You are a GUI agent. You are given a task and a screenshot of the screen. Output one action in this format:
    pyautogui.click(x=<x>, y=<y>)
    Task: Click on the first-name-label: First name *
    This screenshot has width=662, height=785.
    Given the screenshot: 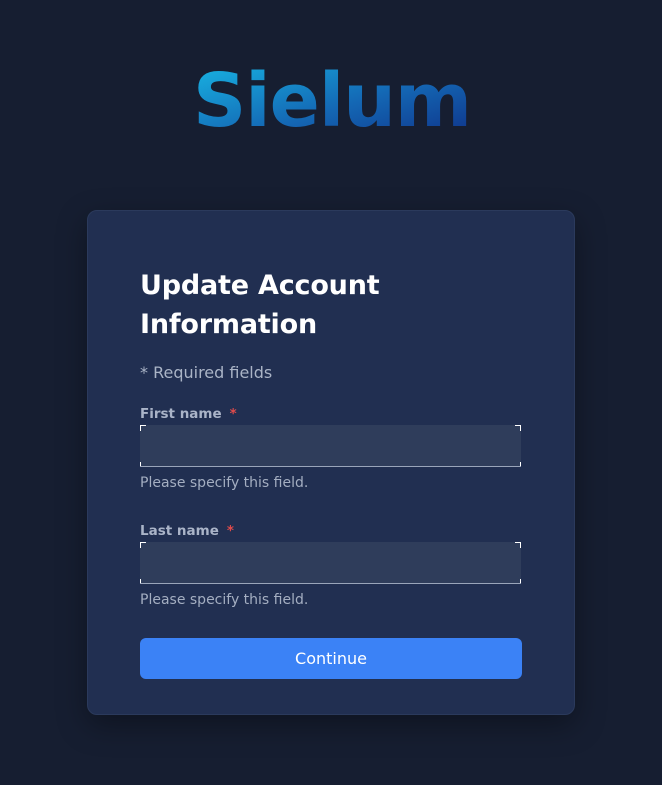 What is the action you would take?
    pyautogui.click(x=188, y=414)
    